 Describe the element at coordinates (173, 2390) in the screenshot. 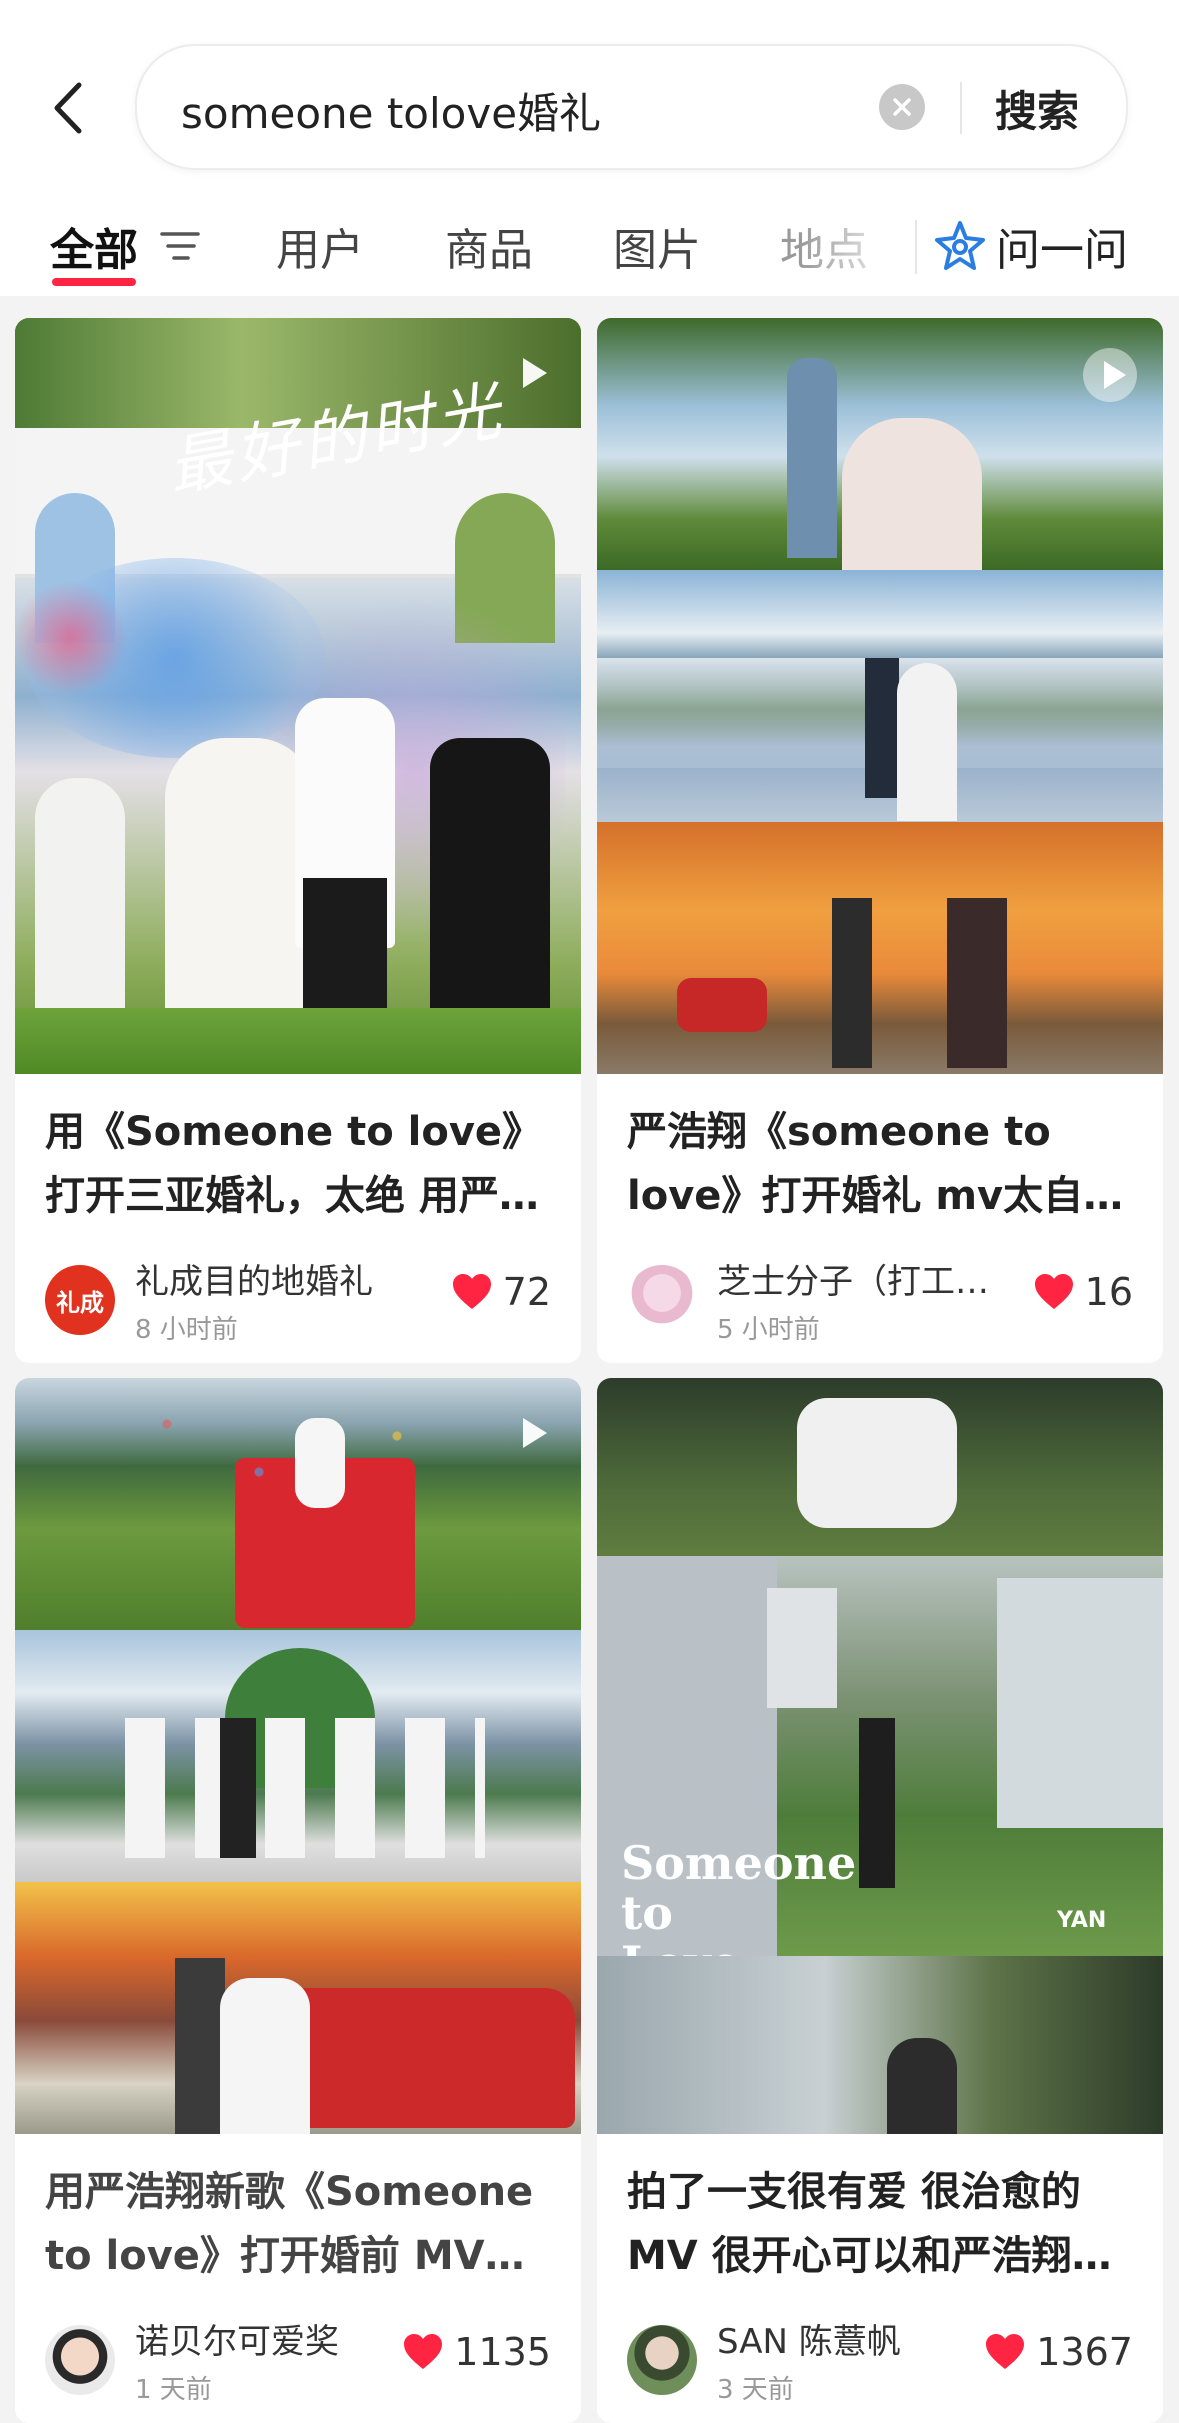

I see `post-time: 1 天前` at that location.